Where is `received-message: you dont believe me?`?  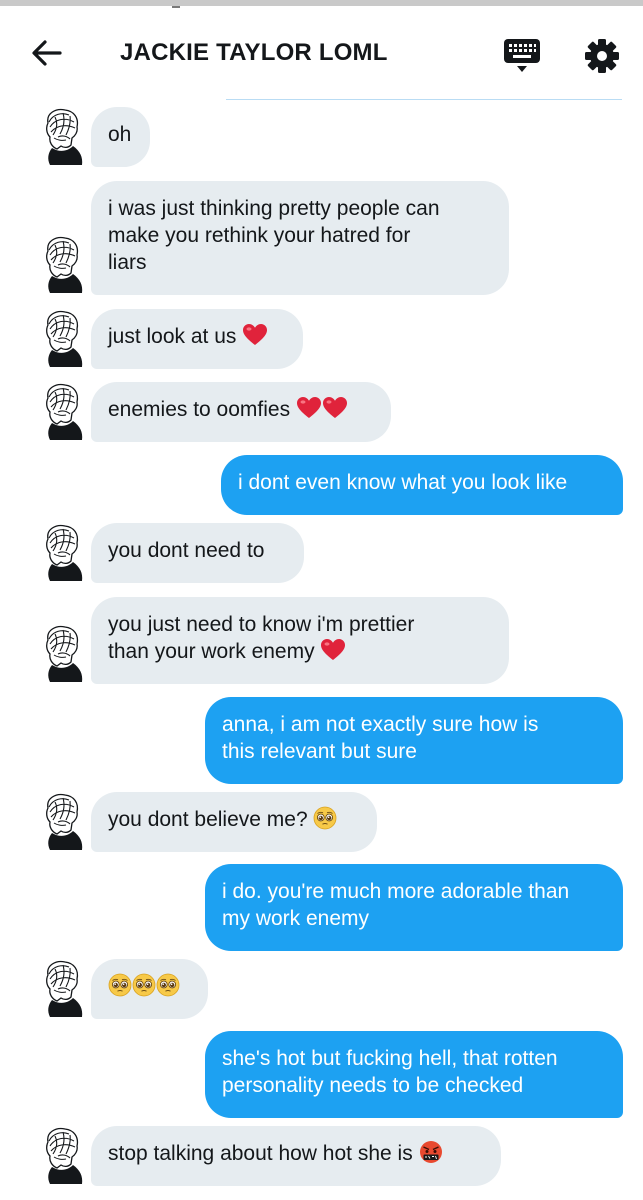 received-message: you dont believe me? is located at coordinates (321, 822).